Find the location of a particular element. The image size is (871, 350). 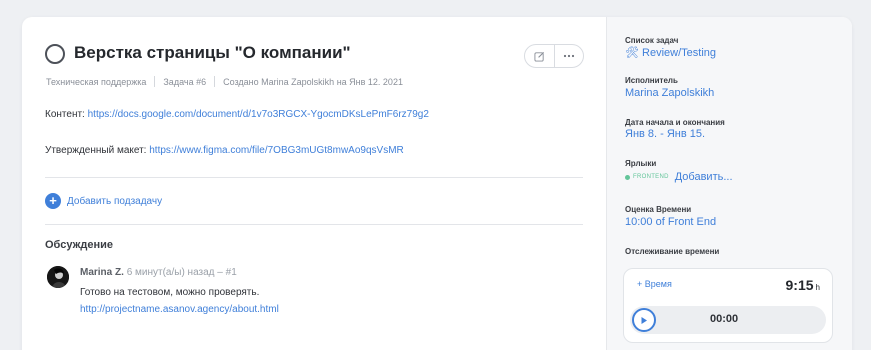

estimate-label: Оценка Времени is located at coordinates (658, 209).